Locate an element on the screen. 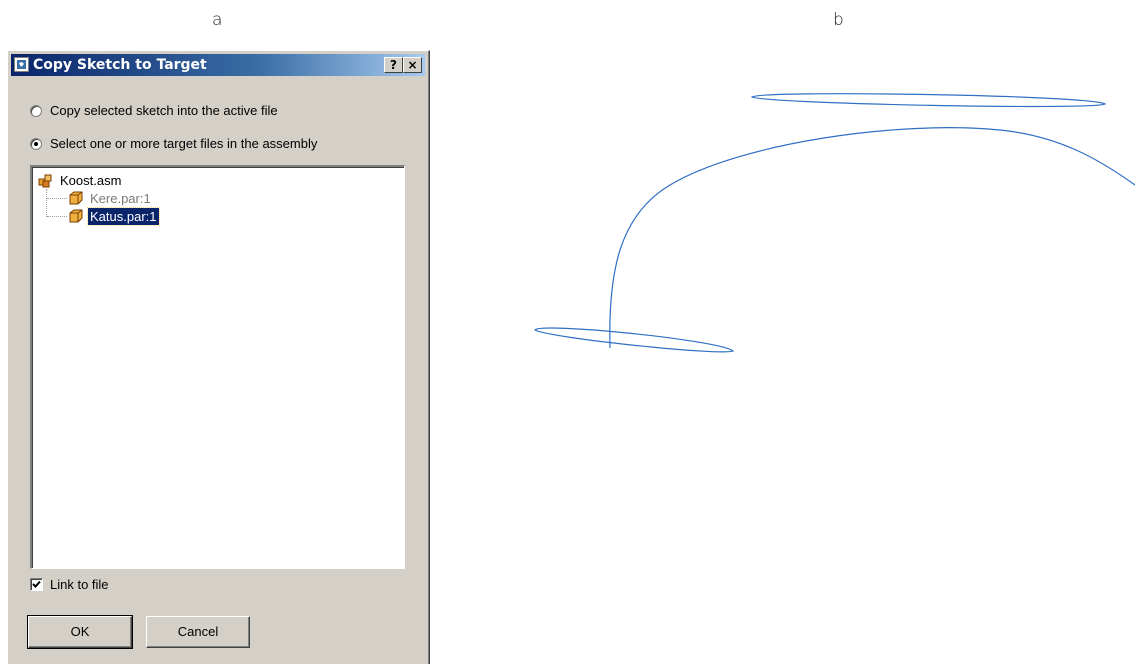  dialog-titlebar: Copy Sketch to Target ? × is located at coordinates (218, 65).